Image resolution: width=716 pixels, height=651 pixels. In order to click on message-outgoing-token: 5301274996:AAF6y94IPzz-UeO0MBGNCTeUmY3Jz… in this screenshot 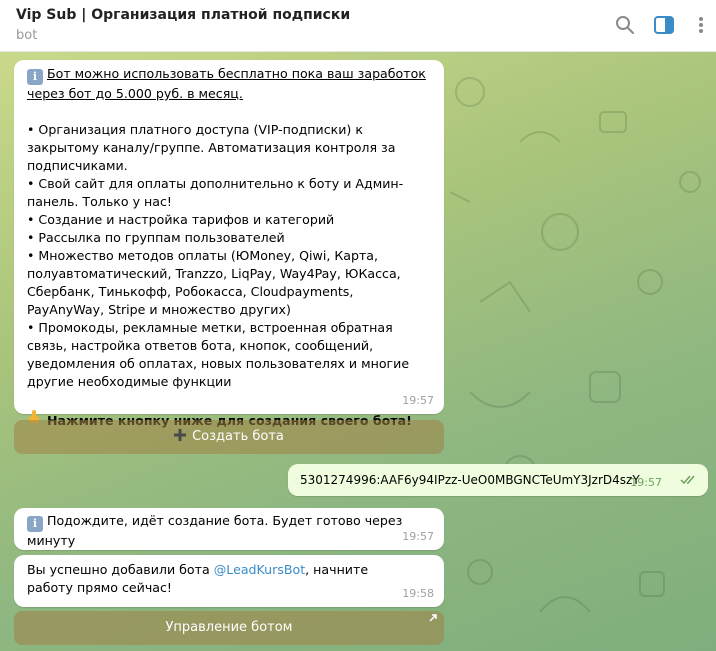, I will do `click(498, 480)`.